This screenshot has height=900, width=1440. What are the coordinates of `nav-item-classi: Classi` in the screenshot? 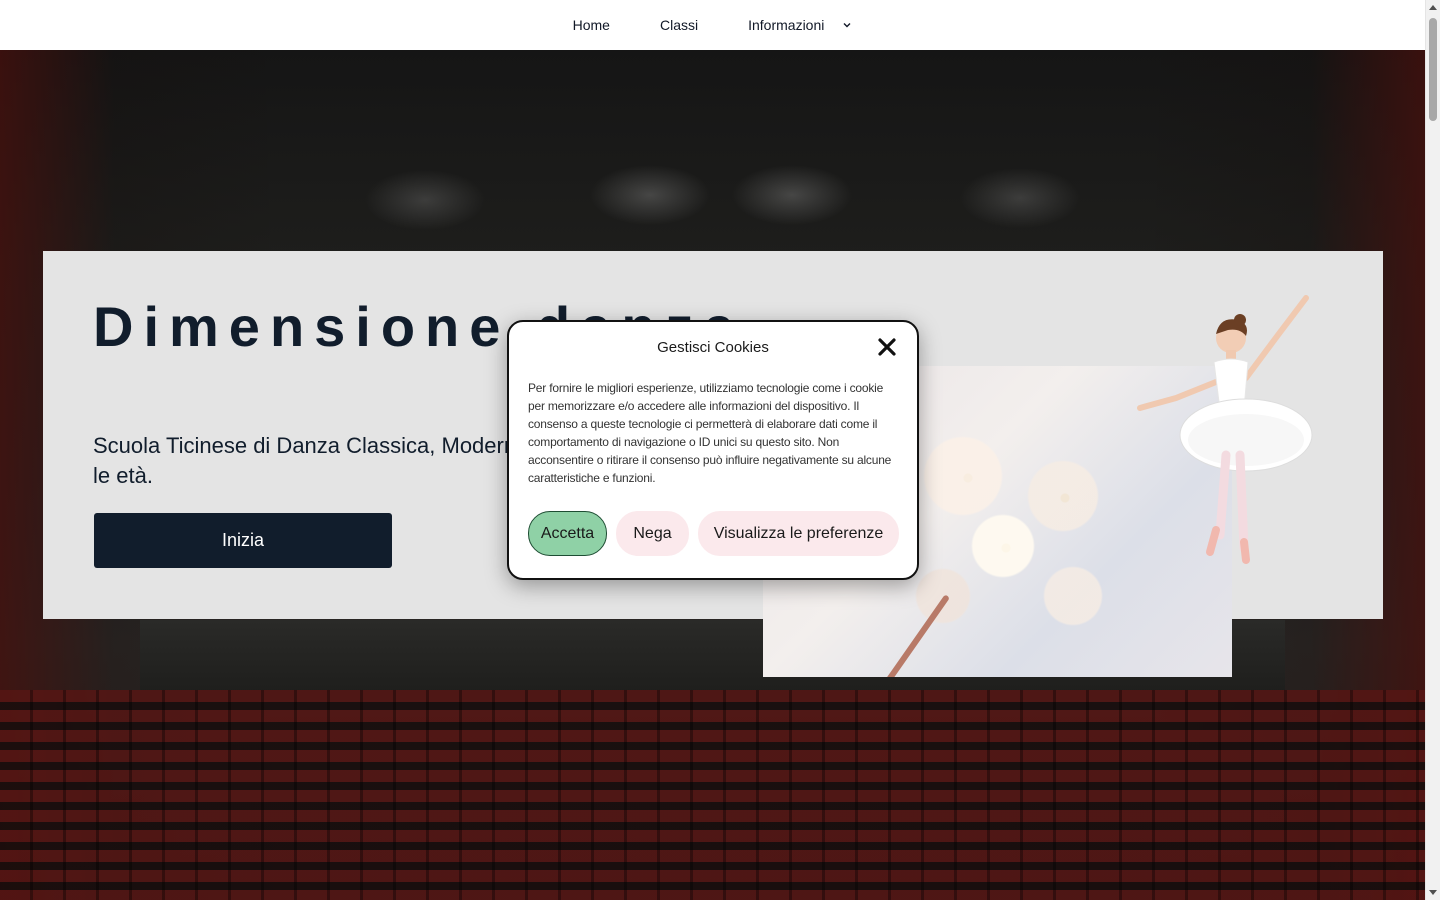 It's located at (679, 25).